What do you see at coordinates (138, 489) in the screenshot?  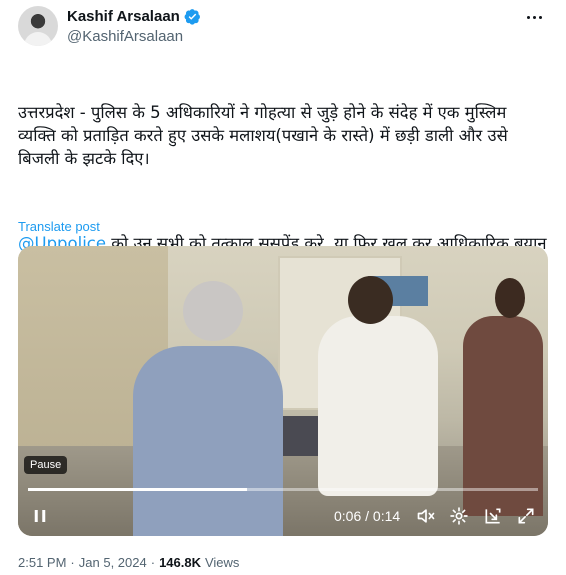 I see `video-progress-fill` at bounding box center [138, 489].